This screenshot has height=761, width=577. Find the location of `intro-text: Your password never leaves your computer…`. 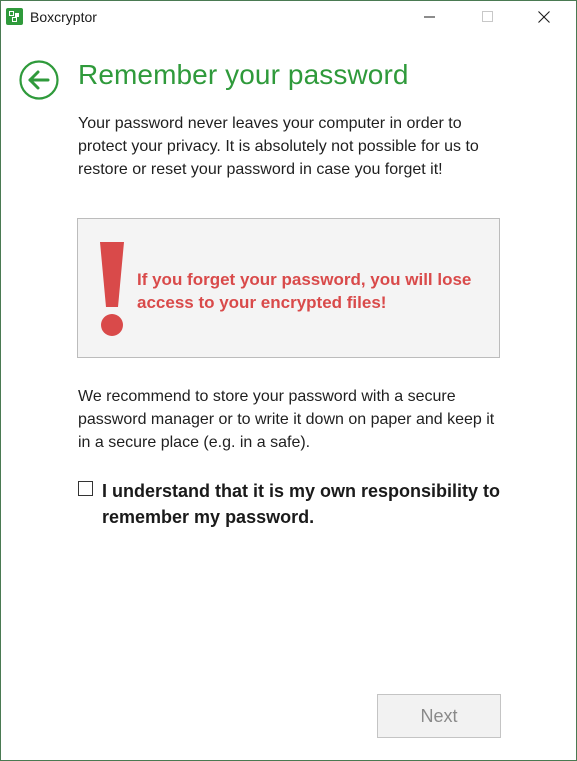

intro-text: Your password never leaves your computer… is located at coordinates (278, 146).